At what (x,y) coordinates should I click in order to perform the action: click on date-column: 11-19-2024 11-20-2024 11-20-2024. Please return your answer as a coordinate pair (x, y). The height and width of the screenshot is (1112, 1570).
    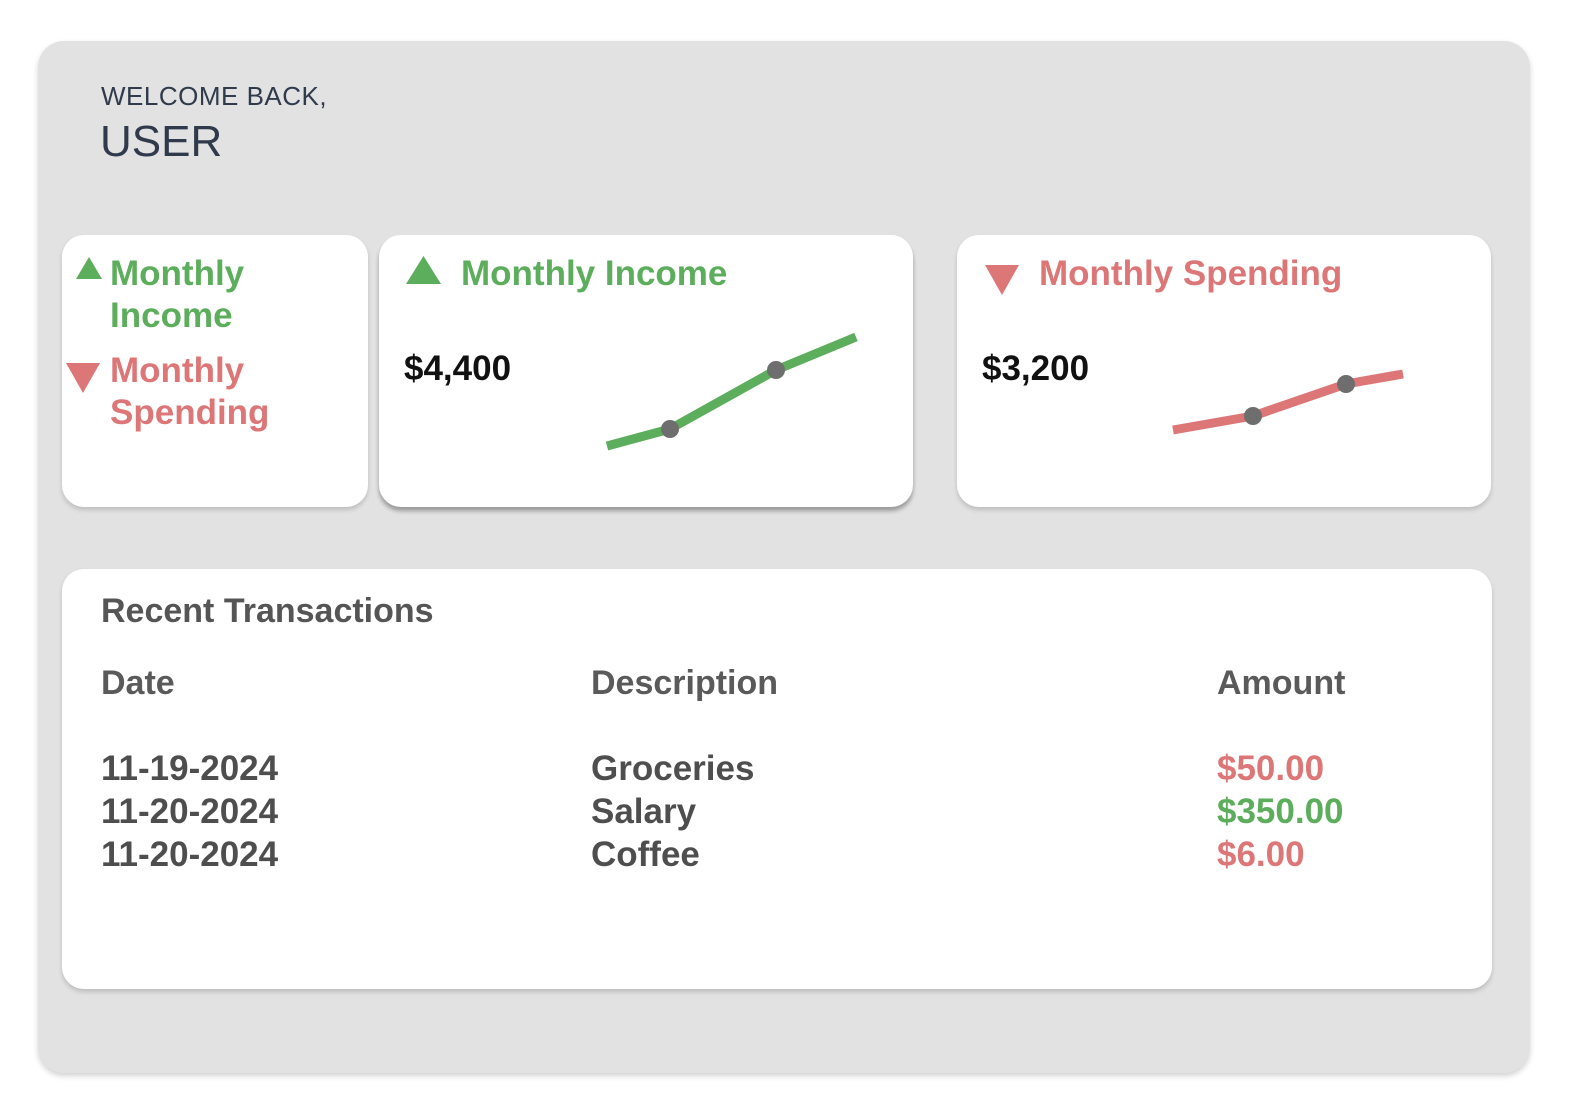
    Looking at the image, I should click on (189, 811).